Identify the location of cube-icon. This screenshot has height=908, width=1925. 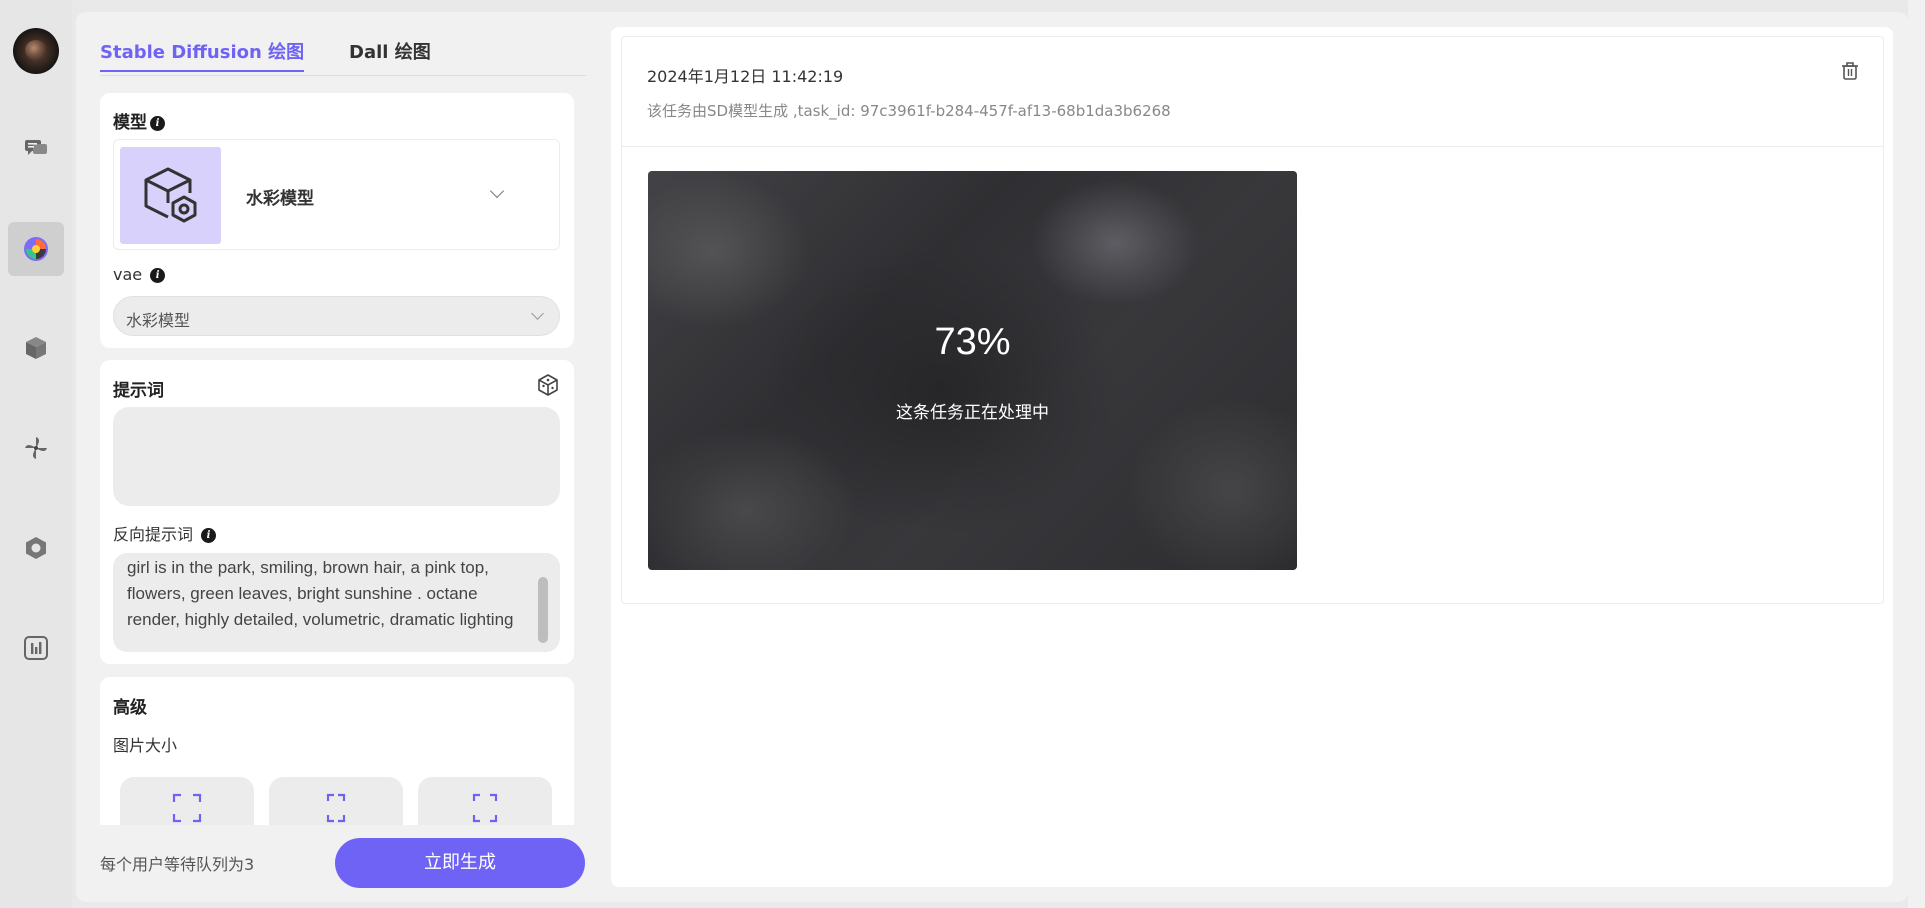
(36, 348).